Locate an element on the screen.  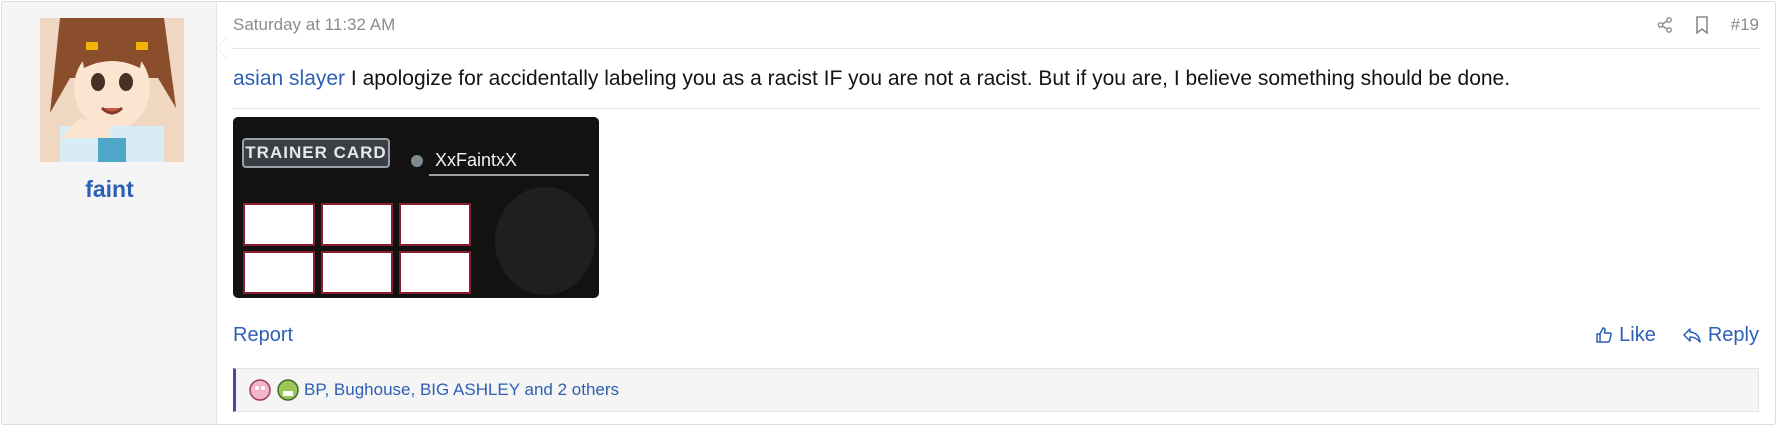
bookmark-icon is located at coordinates (1702, 25).